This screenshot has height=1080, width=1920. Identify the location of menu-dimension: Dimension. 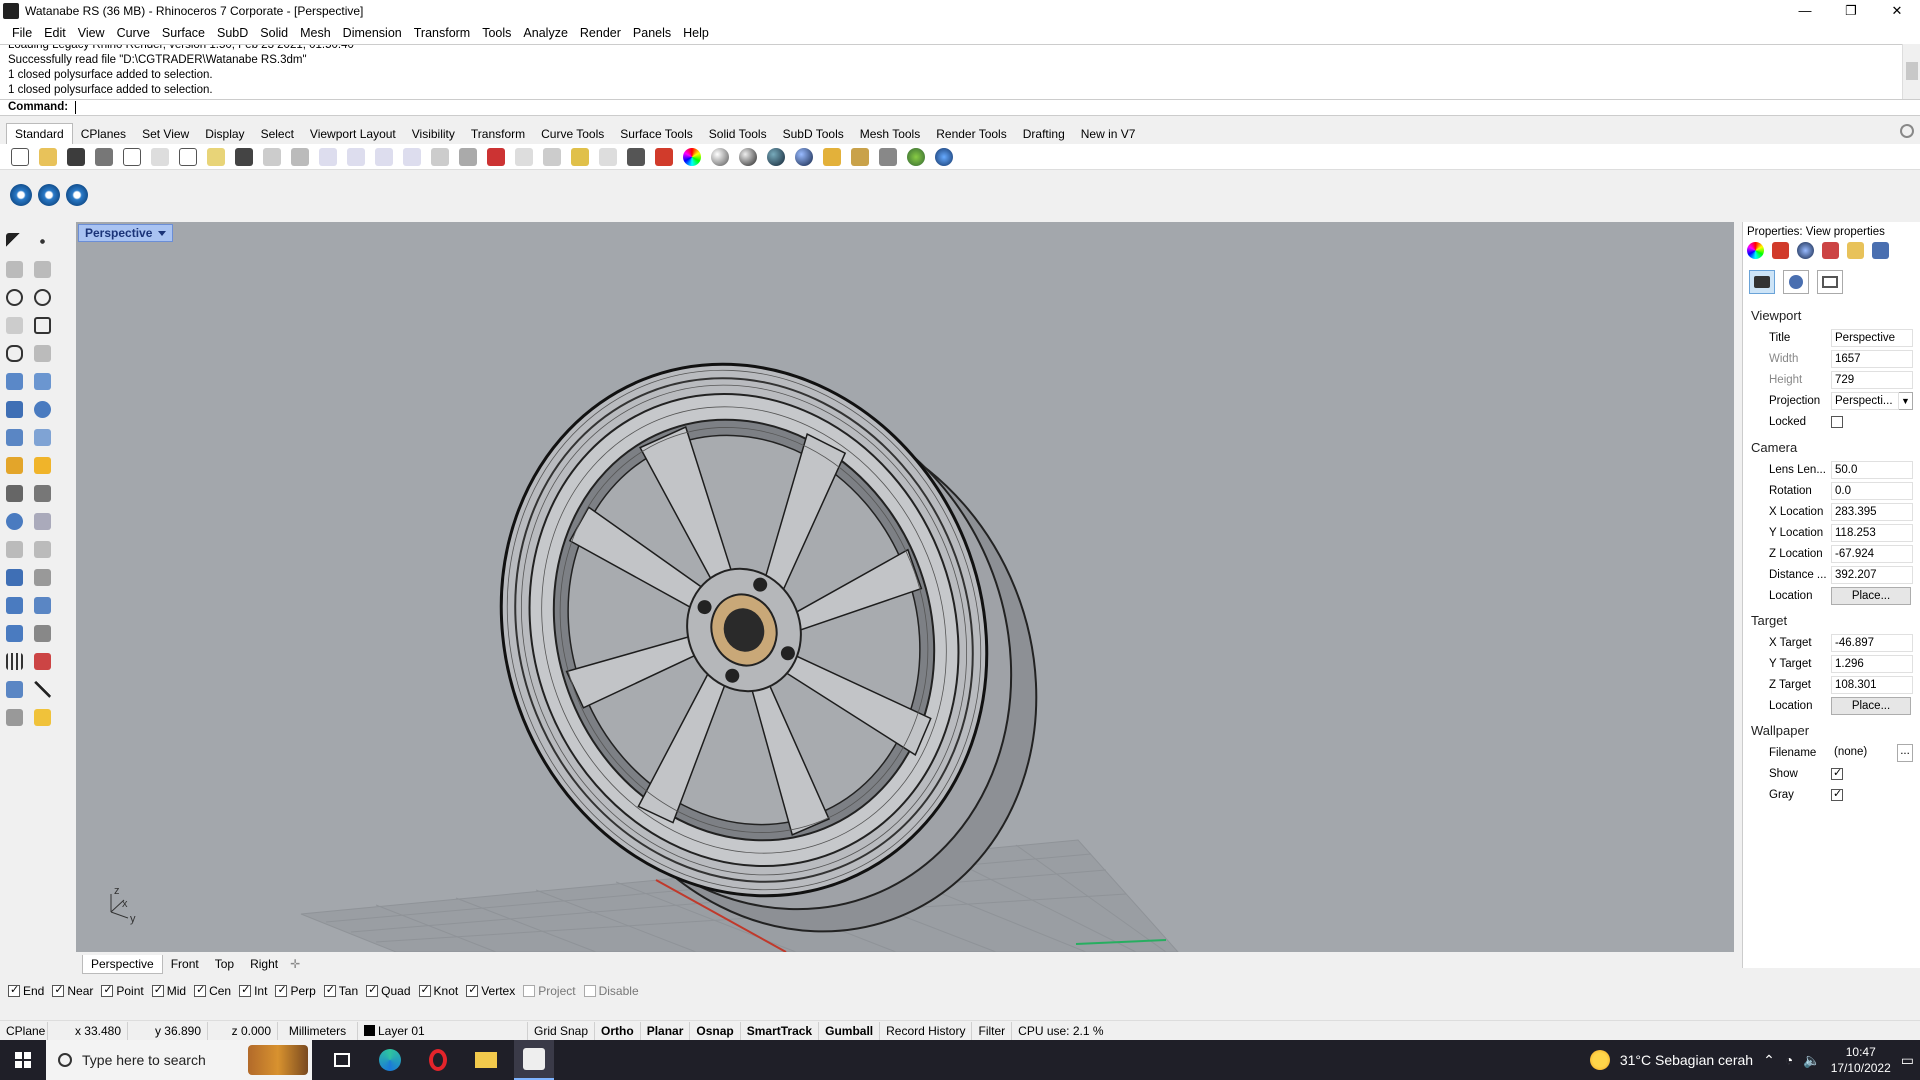
(372, 33).